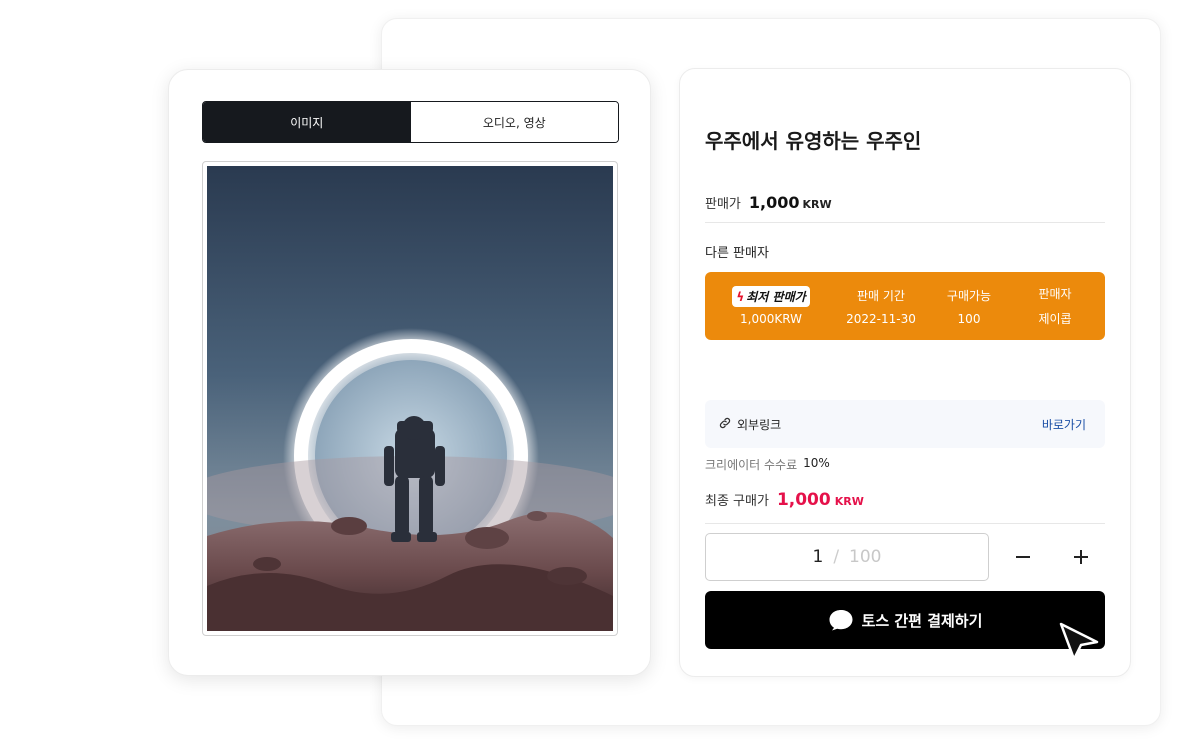 The image size is (1190, 746). I want to click on minus-icon, so click(1023, 557).